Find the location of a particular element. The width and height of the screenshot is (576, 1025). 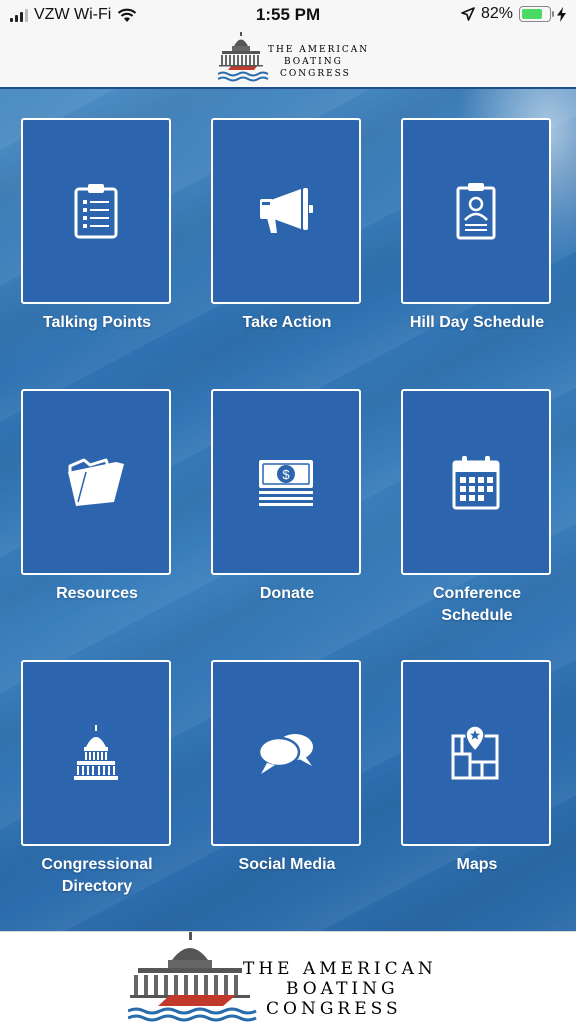

app-logo: THE AMERICAN BOATING CONGRESS is located at coordinates (293, 57).